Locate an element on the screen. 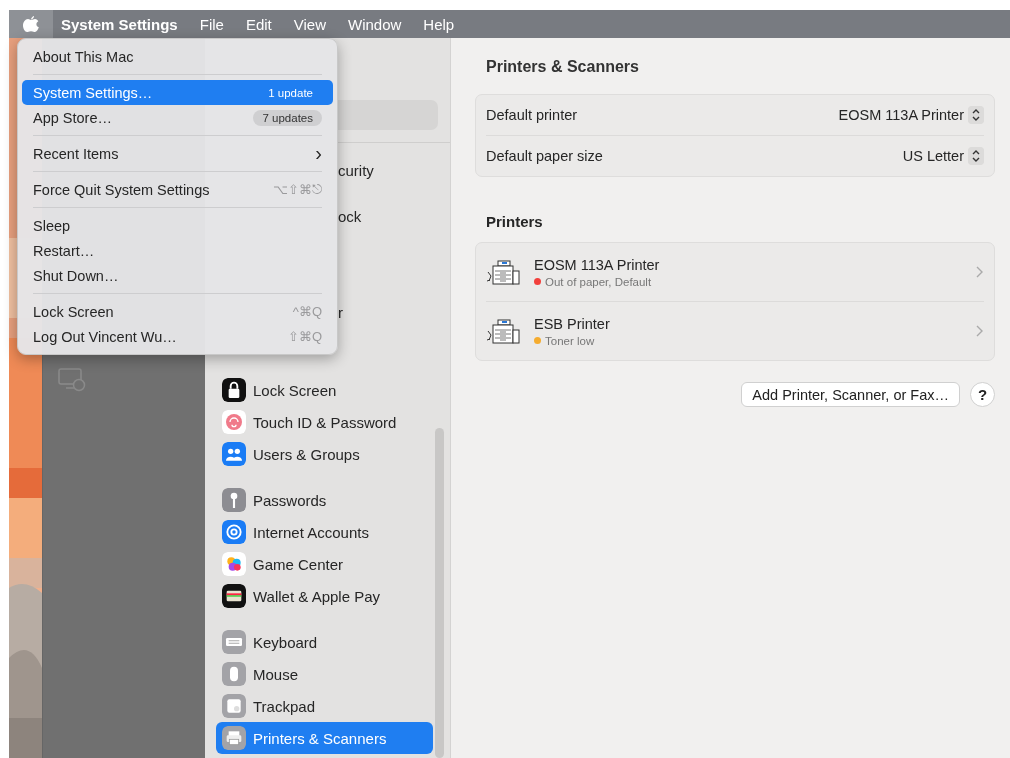 Image resolution: width=1010 pixels, height=758 pixels. scrollbar is located at coordinates (439, 593).